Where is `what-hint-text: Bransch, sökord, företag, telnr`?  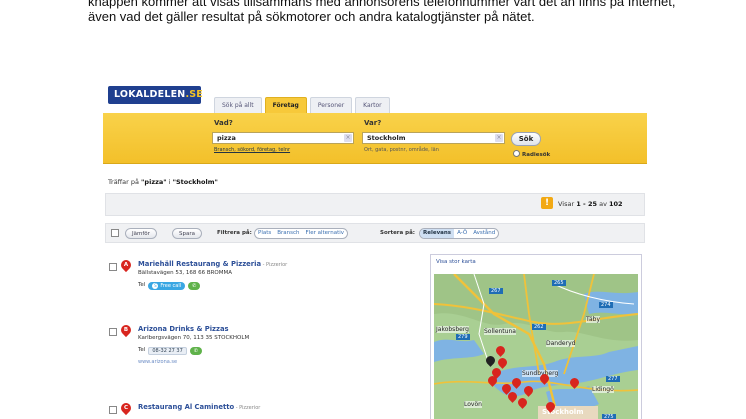
what-hint-text: Bransch, sökord, företag, telnr is located at coordinates (252, 150).